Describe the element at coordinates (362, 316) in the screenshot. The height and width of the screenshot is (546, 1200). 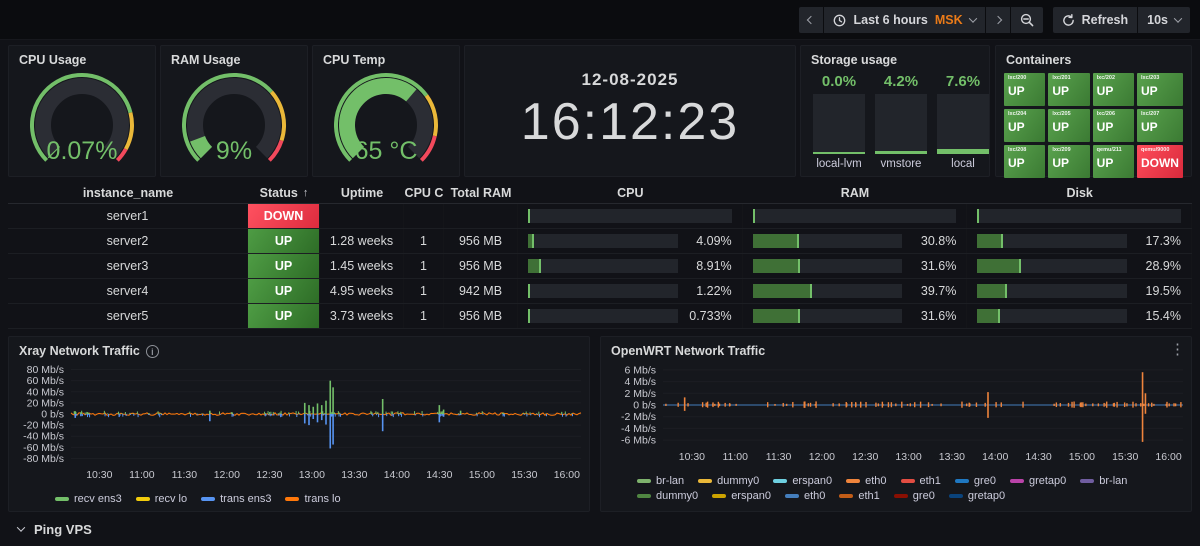
I see `cell-uptime: 3.73 weeks` at that location.